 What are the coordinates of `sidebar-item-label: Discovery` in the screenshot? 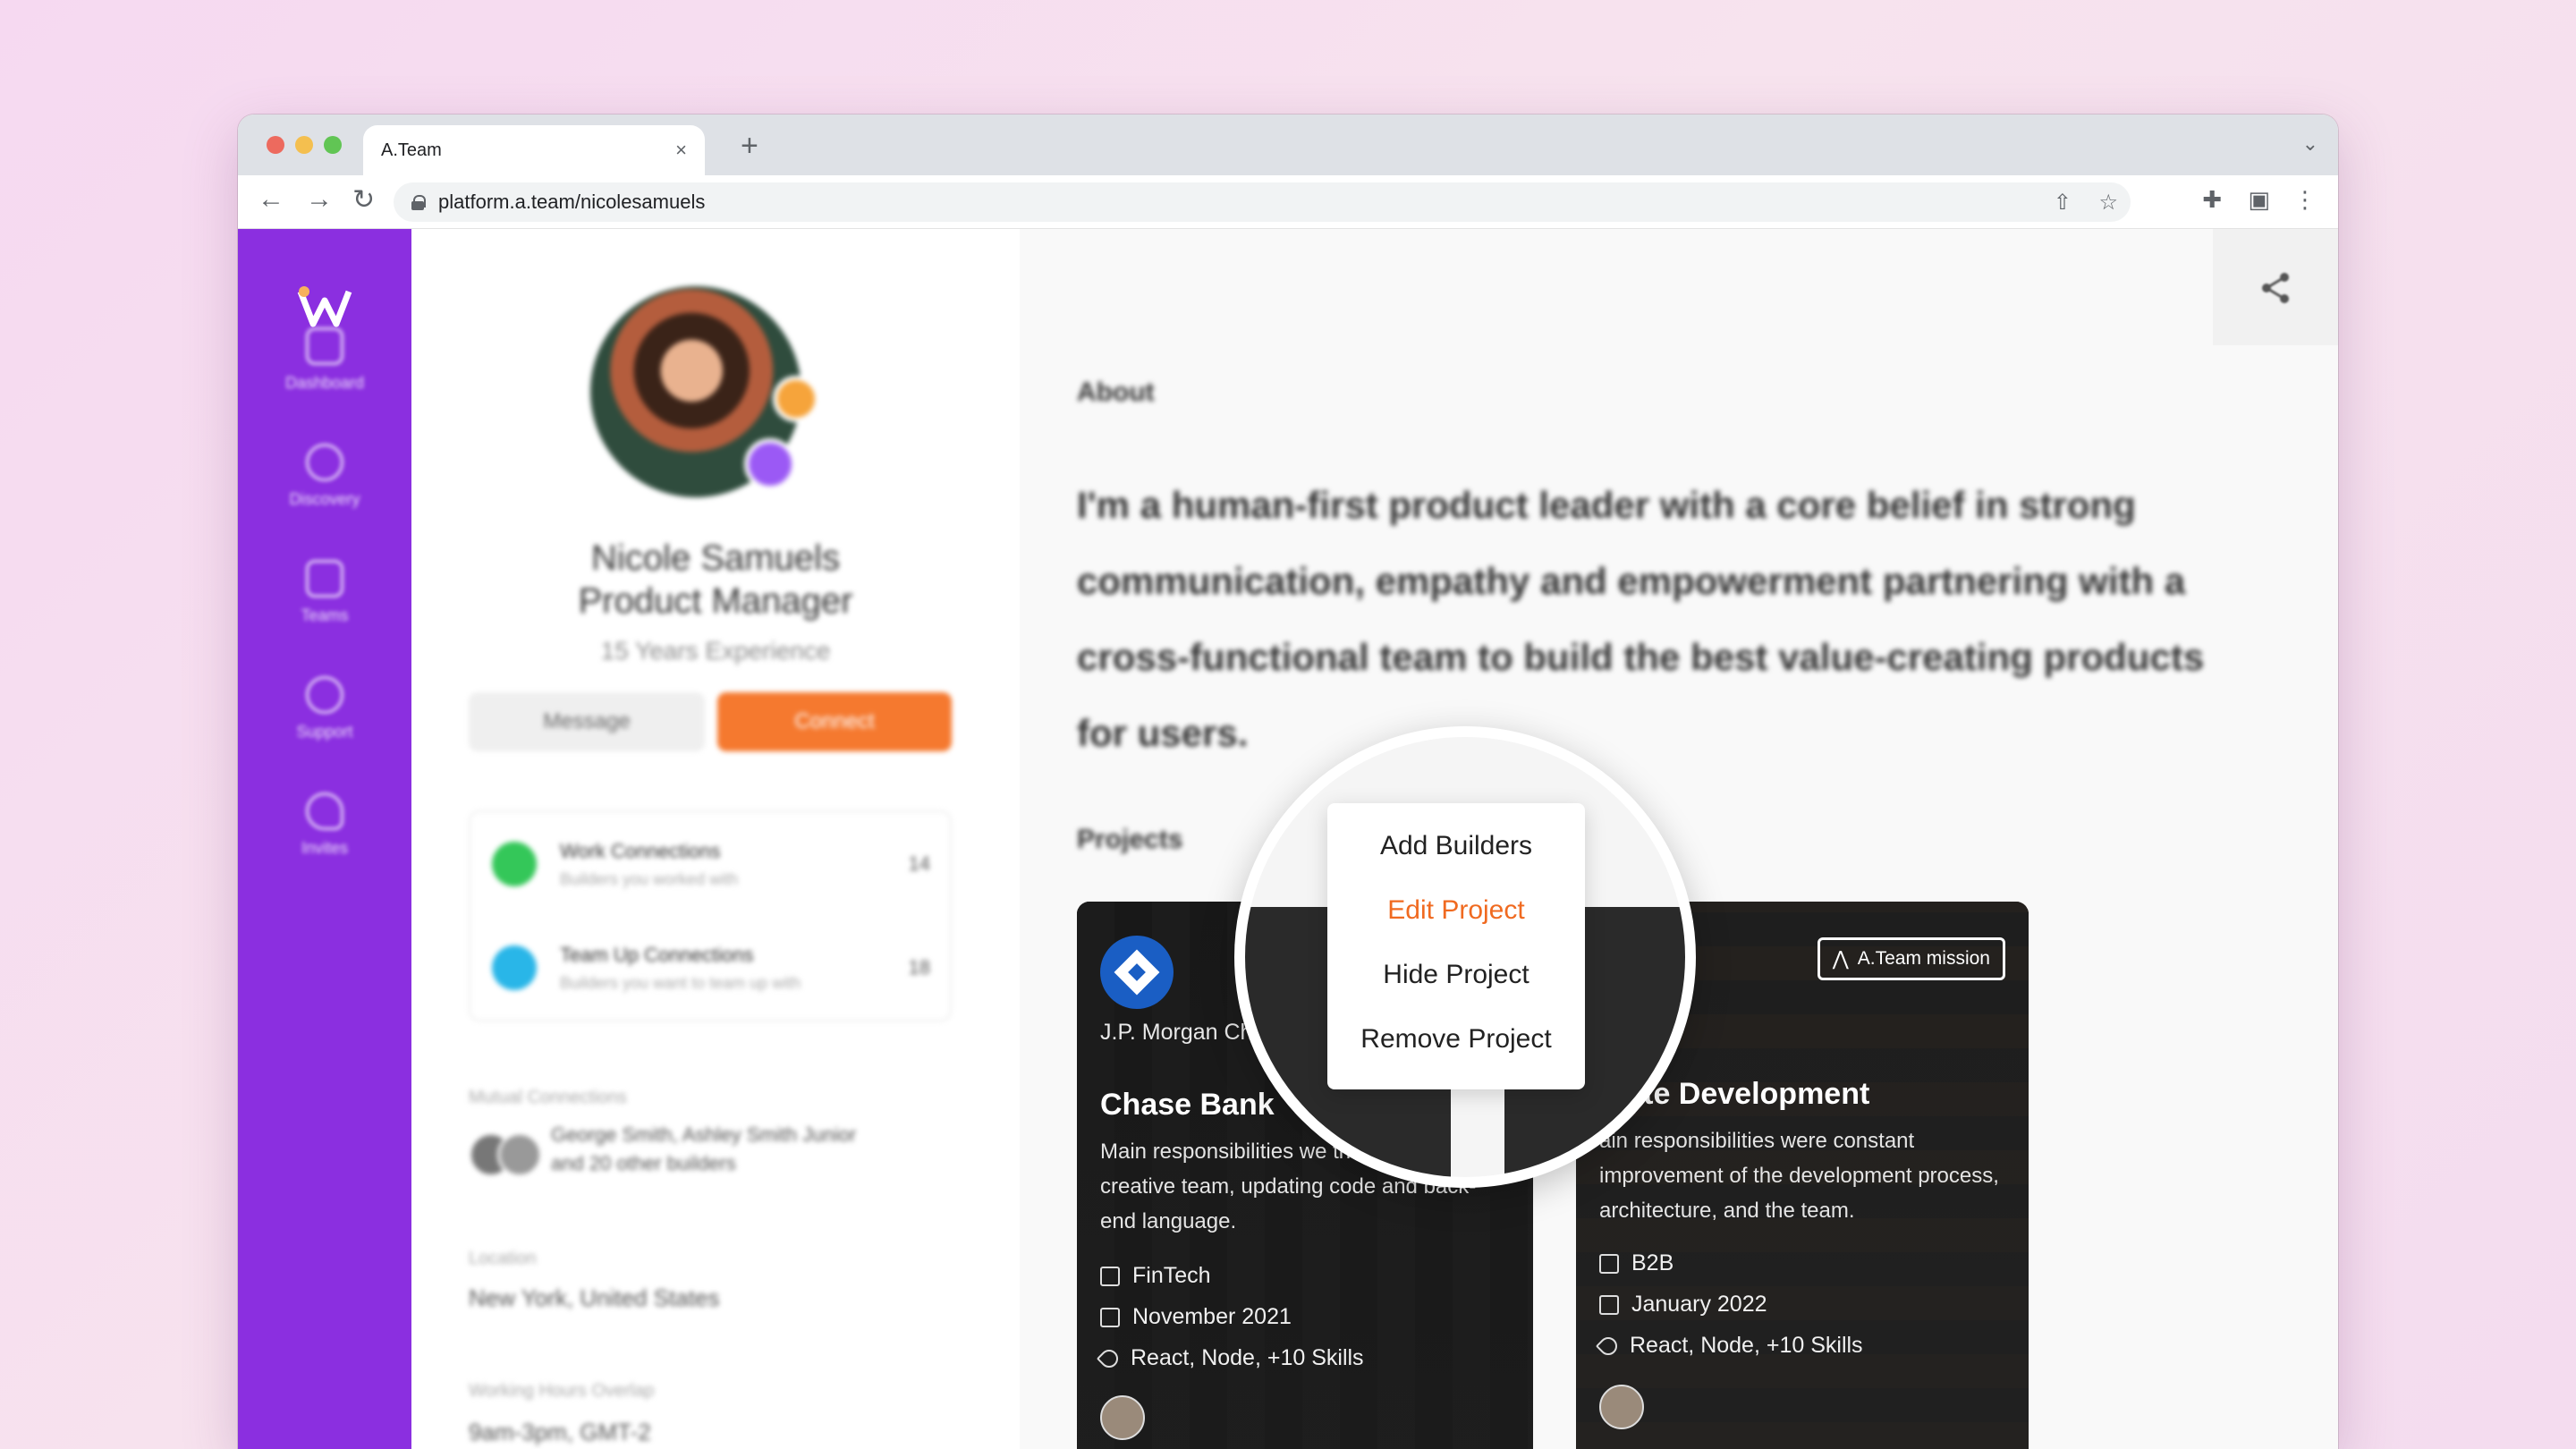 It's located at (324, 499).